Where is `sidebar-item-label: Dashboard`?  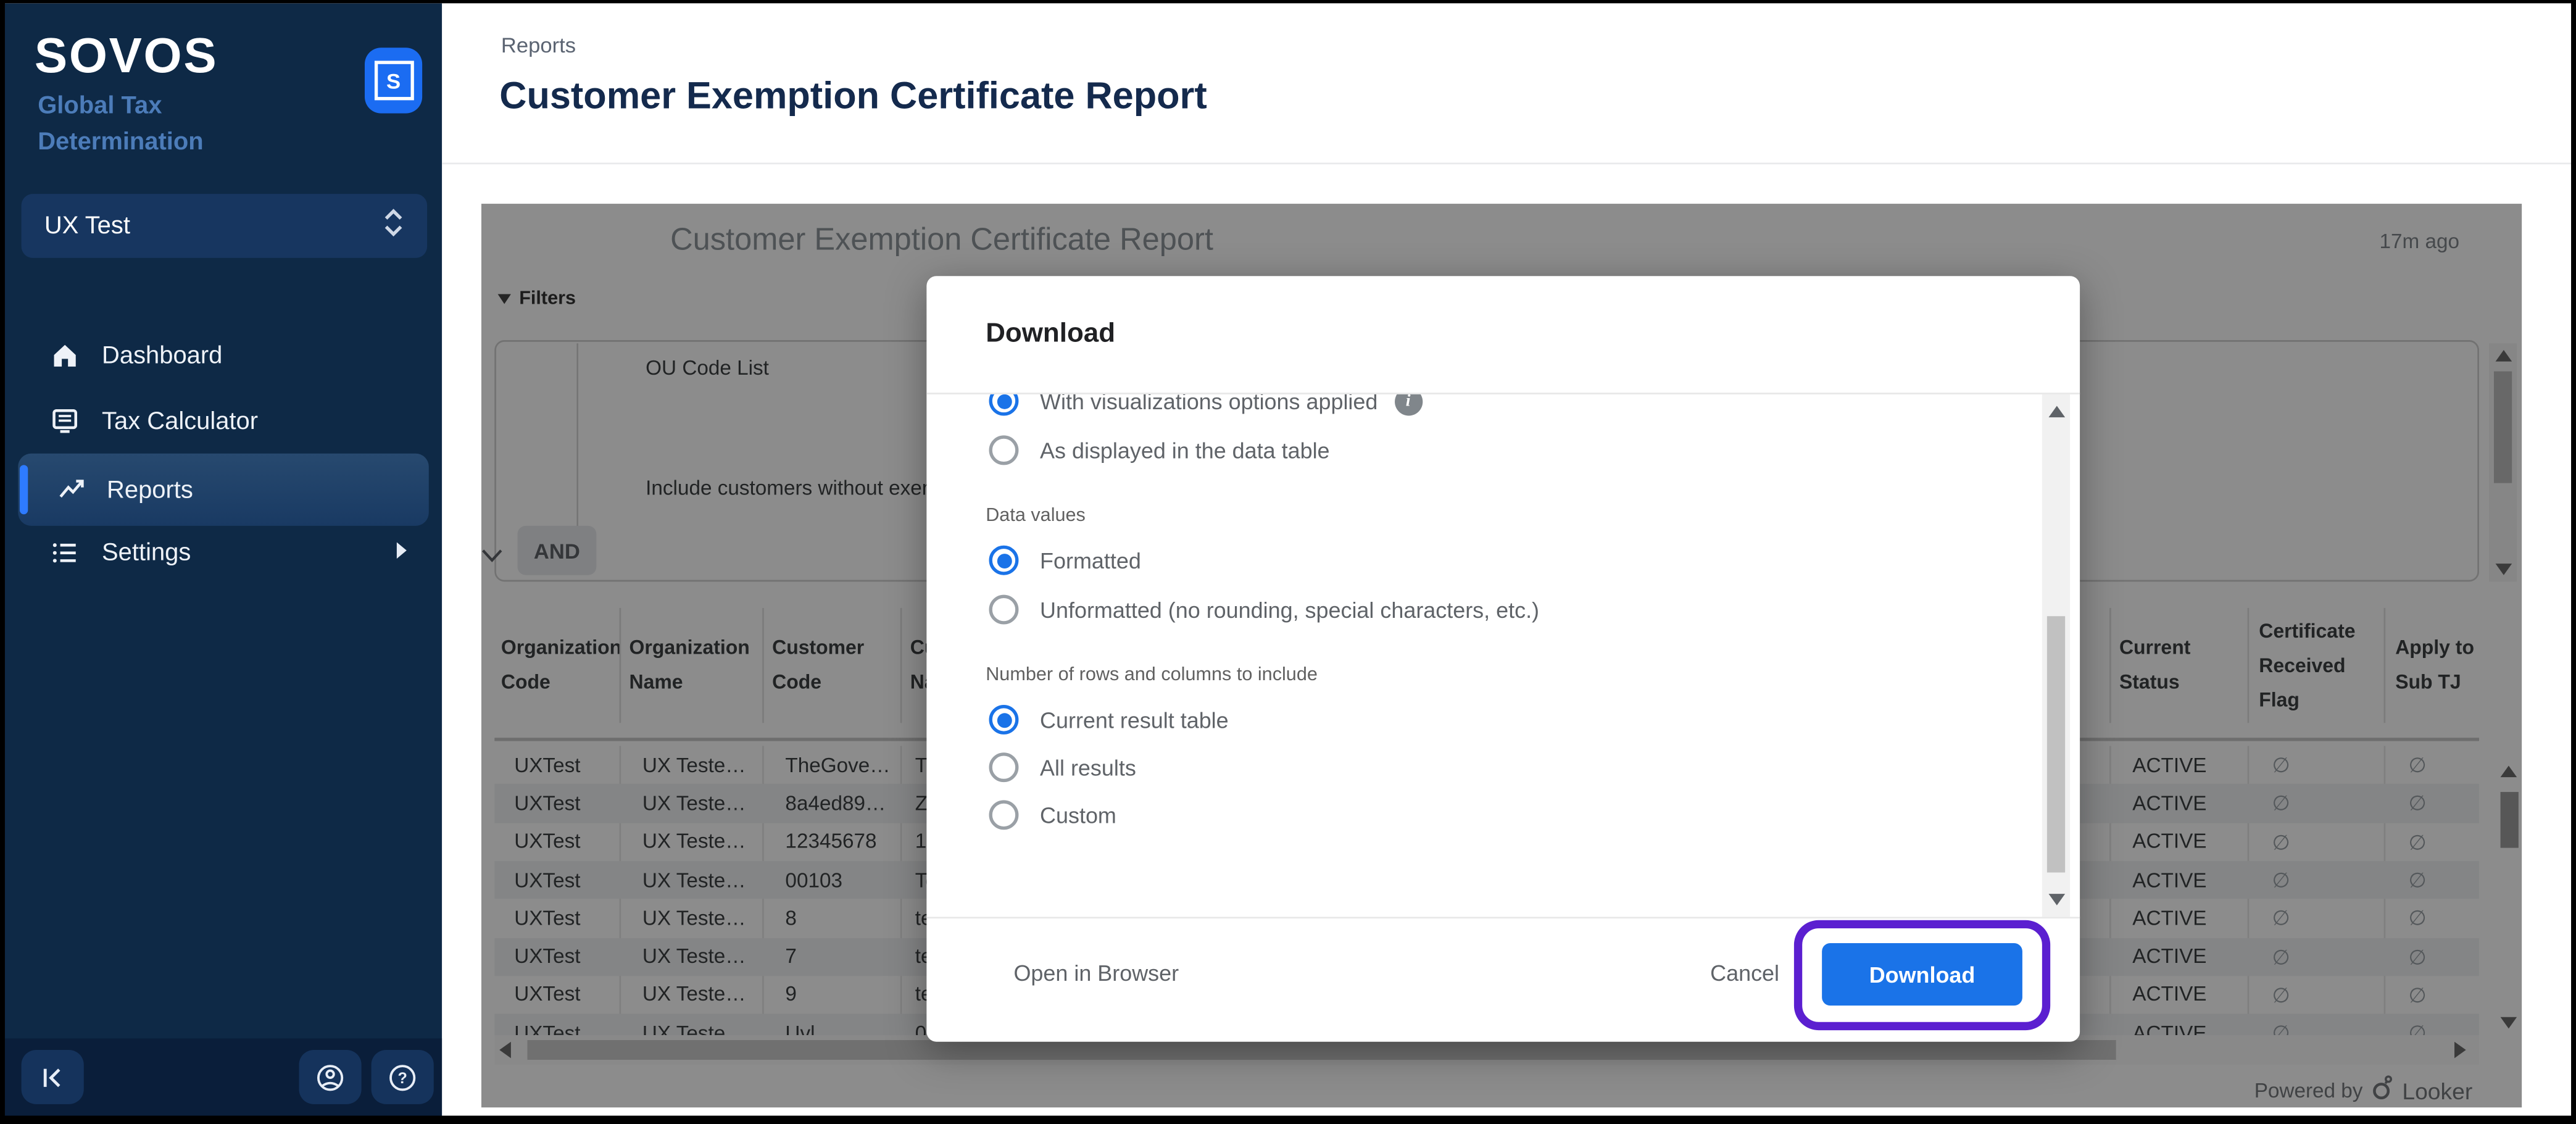
sidebar-item-label: Dashboard is located at coordinates (162, 355).